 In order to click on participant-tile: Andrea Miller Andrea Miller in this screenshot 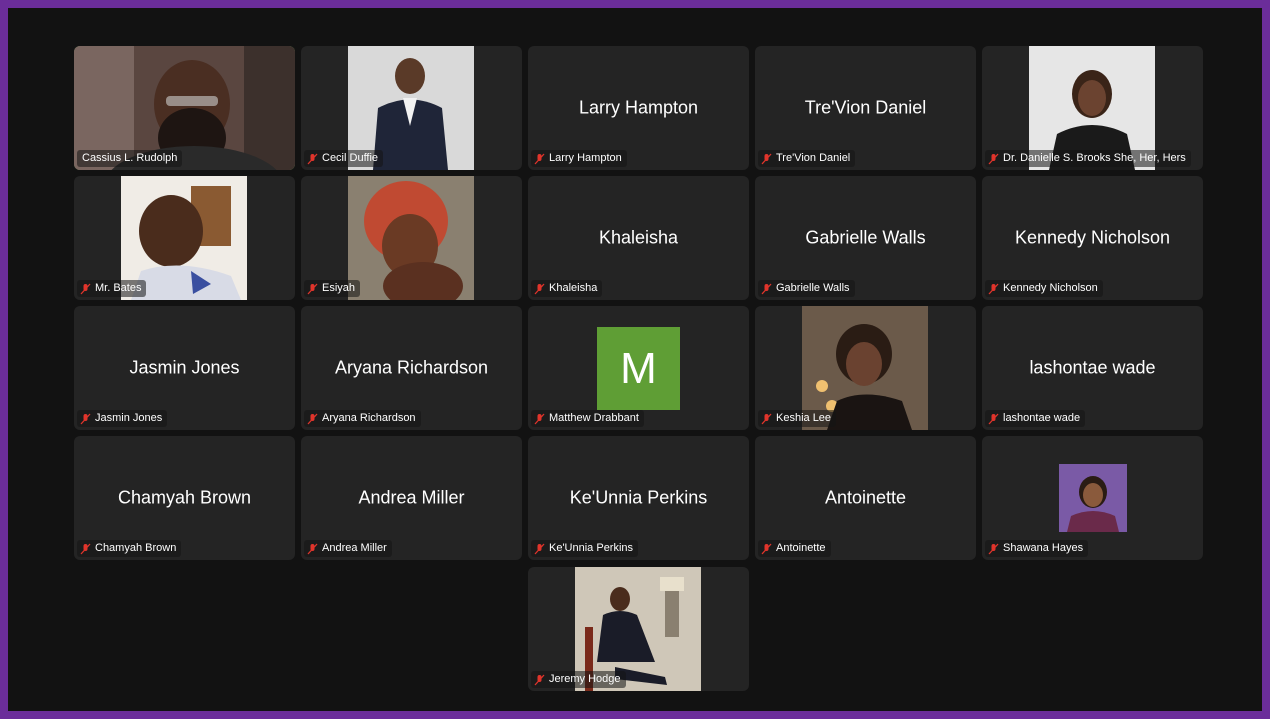, I will do `click(411, 498)`.